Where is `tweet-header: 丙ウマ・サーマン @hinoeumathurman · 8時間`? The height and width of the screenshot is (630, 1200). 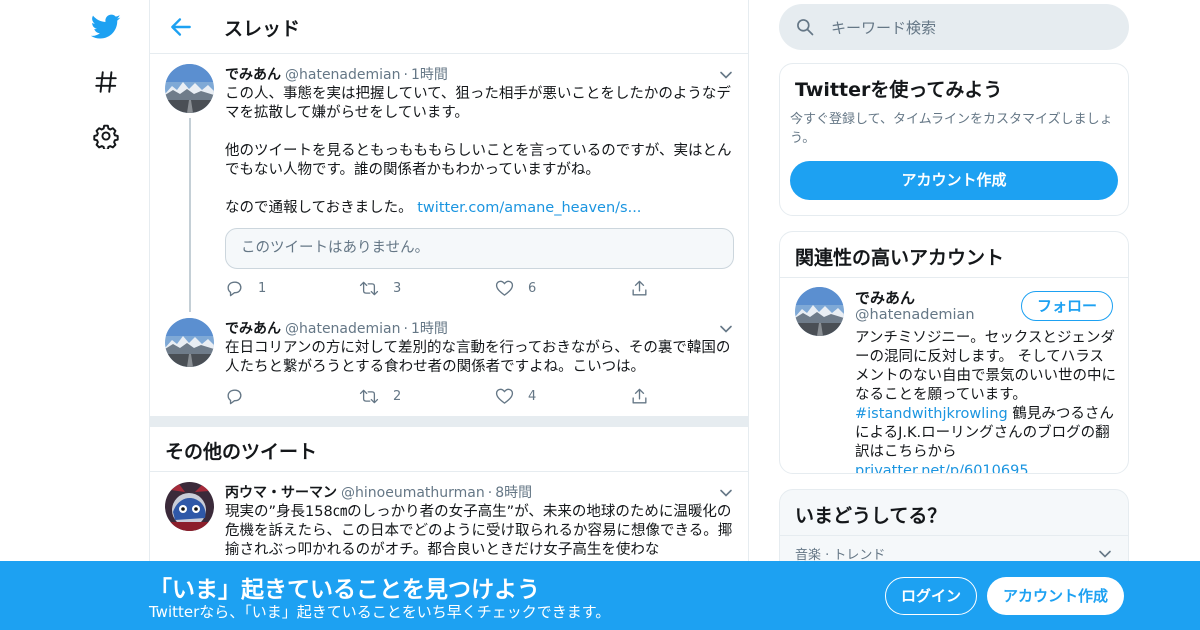 tweet-header: 丙ウマ・サーマン @hinoeumathurman · 8時間 is located at coordinates (378, 492).